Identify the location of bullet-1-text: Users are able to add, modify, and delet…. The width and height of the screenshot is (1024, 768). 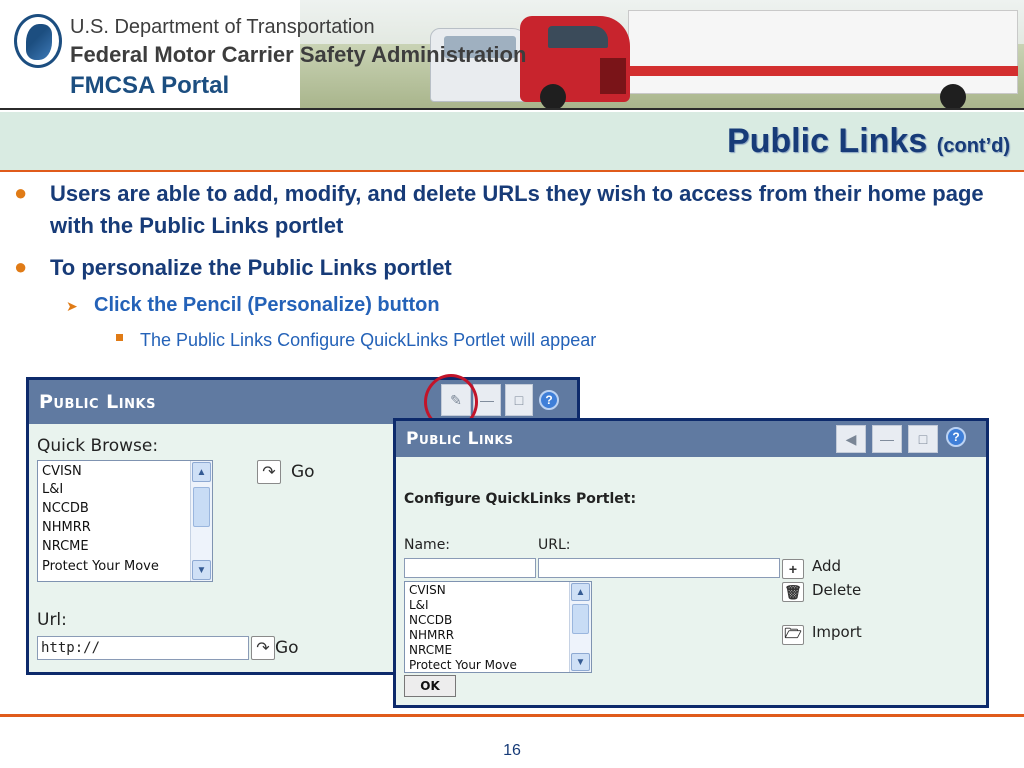
(517, 209).